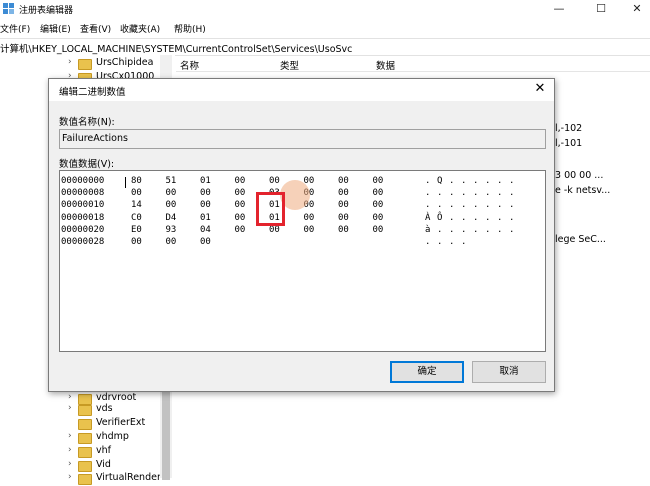 This screenshot has width=650, height=486. Describe the element at coordinates (136, 205) in the screenshot. I see `hex-byte: 14` at that location.